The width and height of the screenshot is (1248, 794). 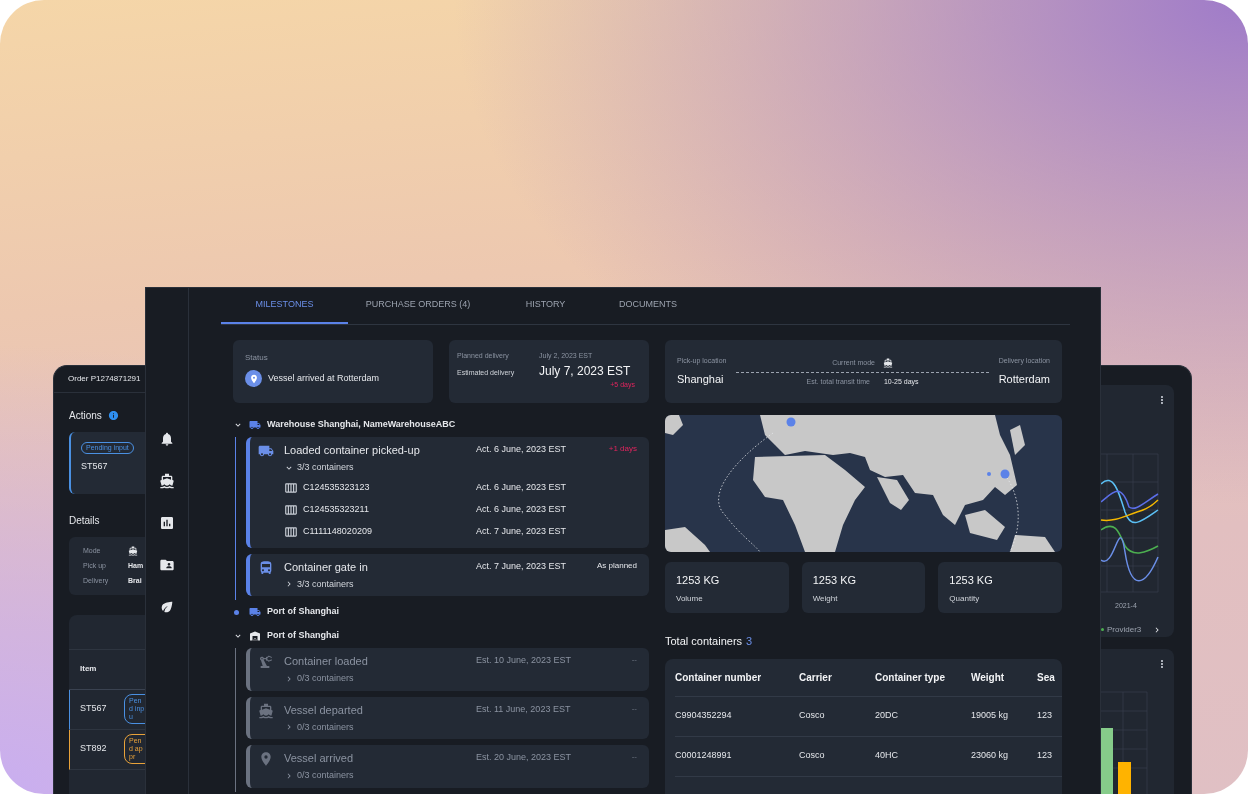 I want to click on milestone-date: Est. 11 June, 2023 EST, so click(x=524, y=709).